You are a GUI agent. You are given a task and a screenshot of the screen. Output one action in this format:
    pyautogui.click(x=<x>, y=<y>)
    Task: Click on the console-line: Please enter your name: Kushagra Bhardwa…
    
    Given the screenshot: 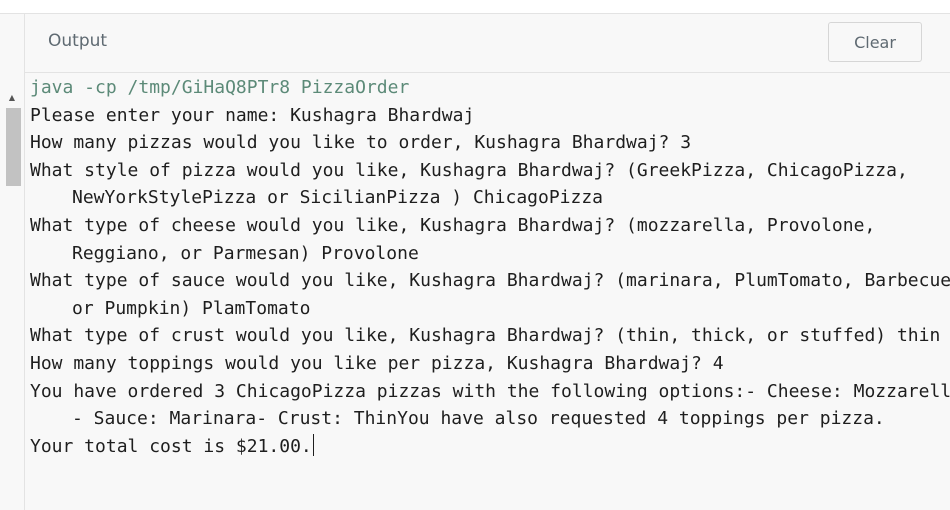 What is the action you would take?
    pyautogui.click(x=252, y=115)
    